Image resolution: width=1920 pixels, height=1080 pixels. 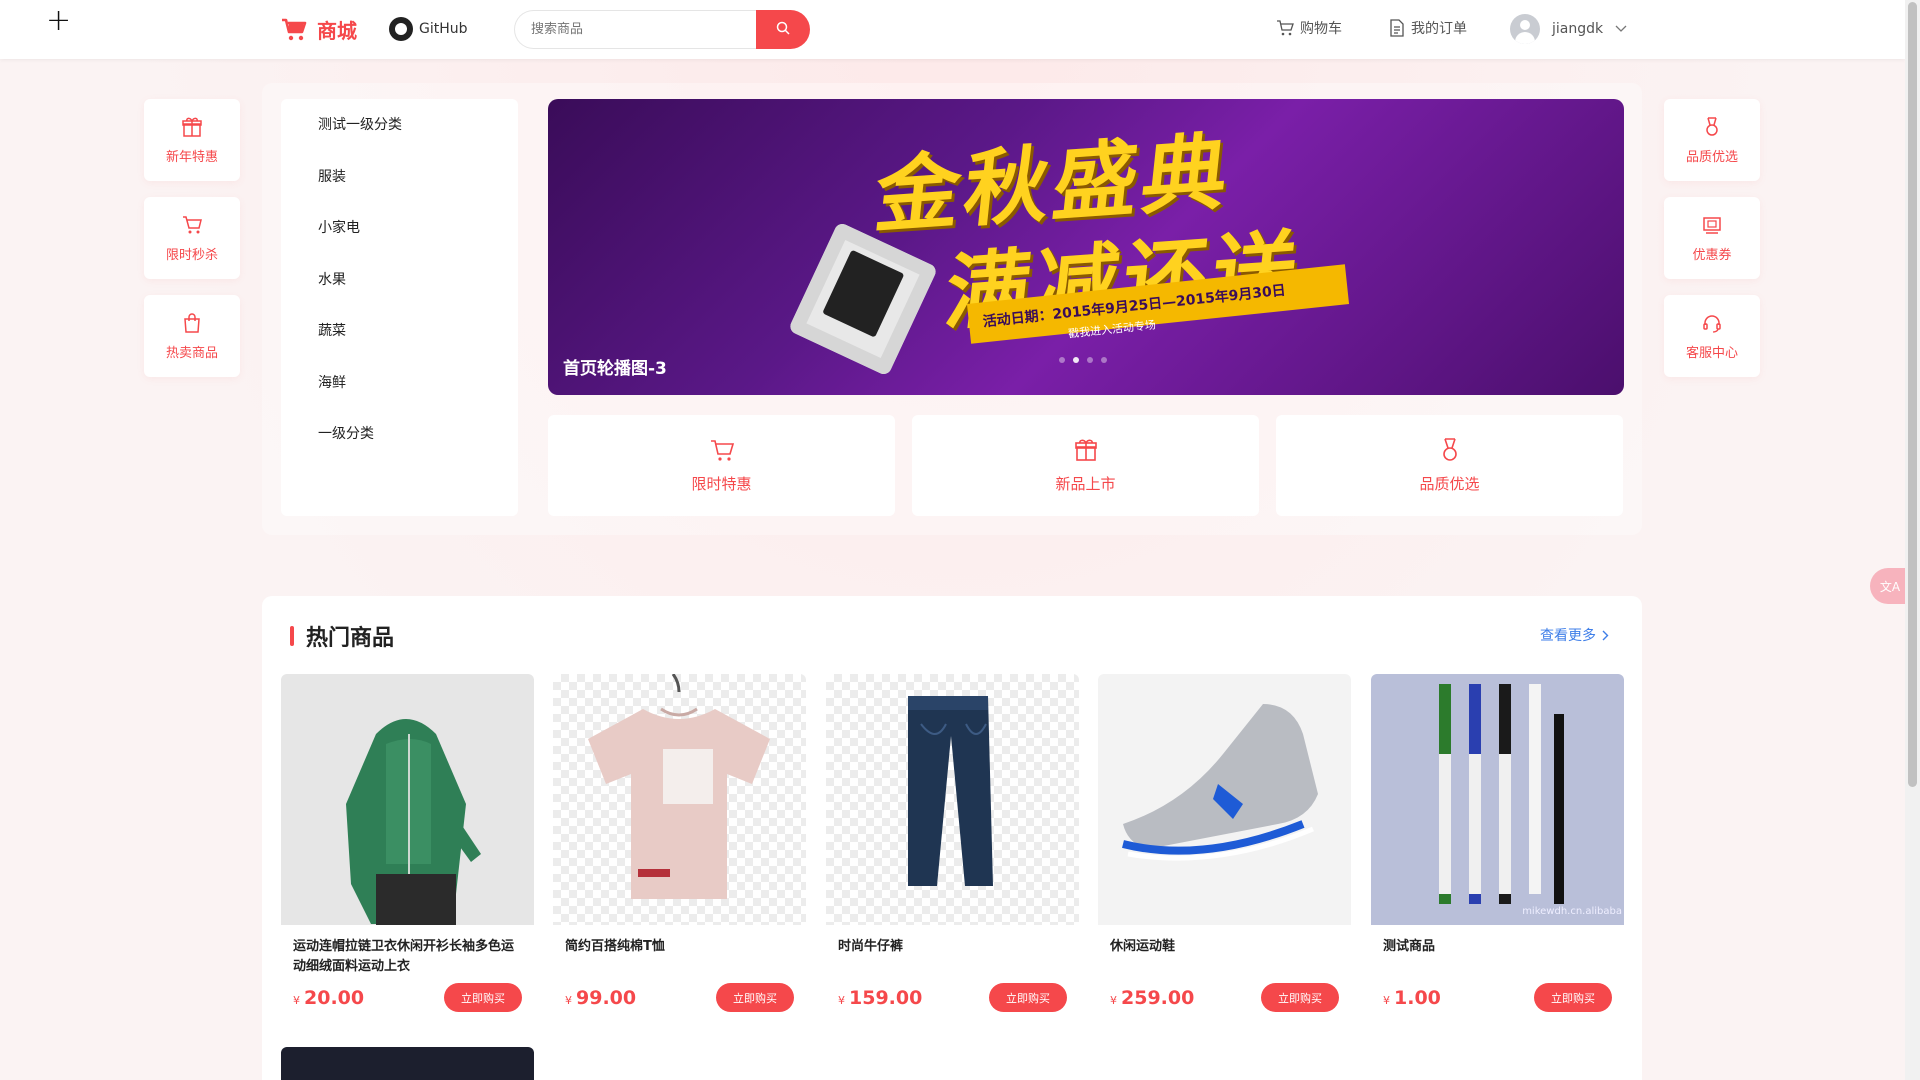 What do you see at coordinates (407, 1063) in the screenshot?
I see `product-card-partial` at bounding box center [407, 1063].